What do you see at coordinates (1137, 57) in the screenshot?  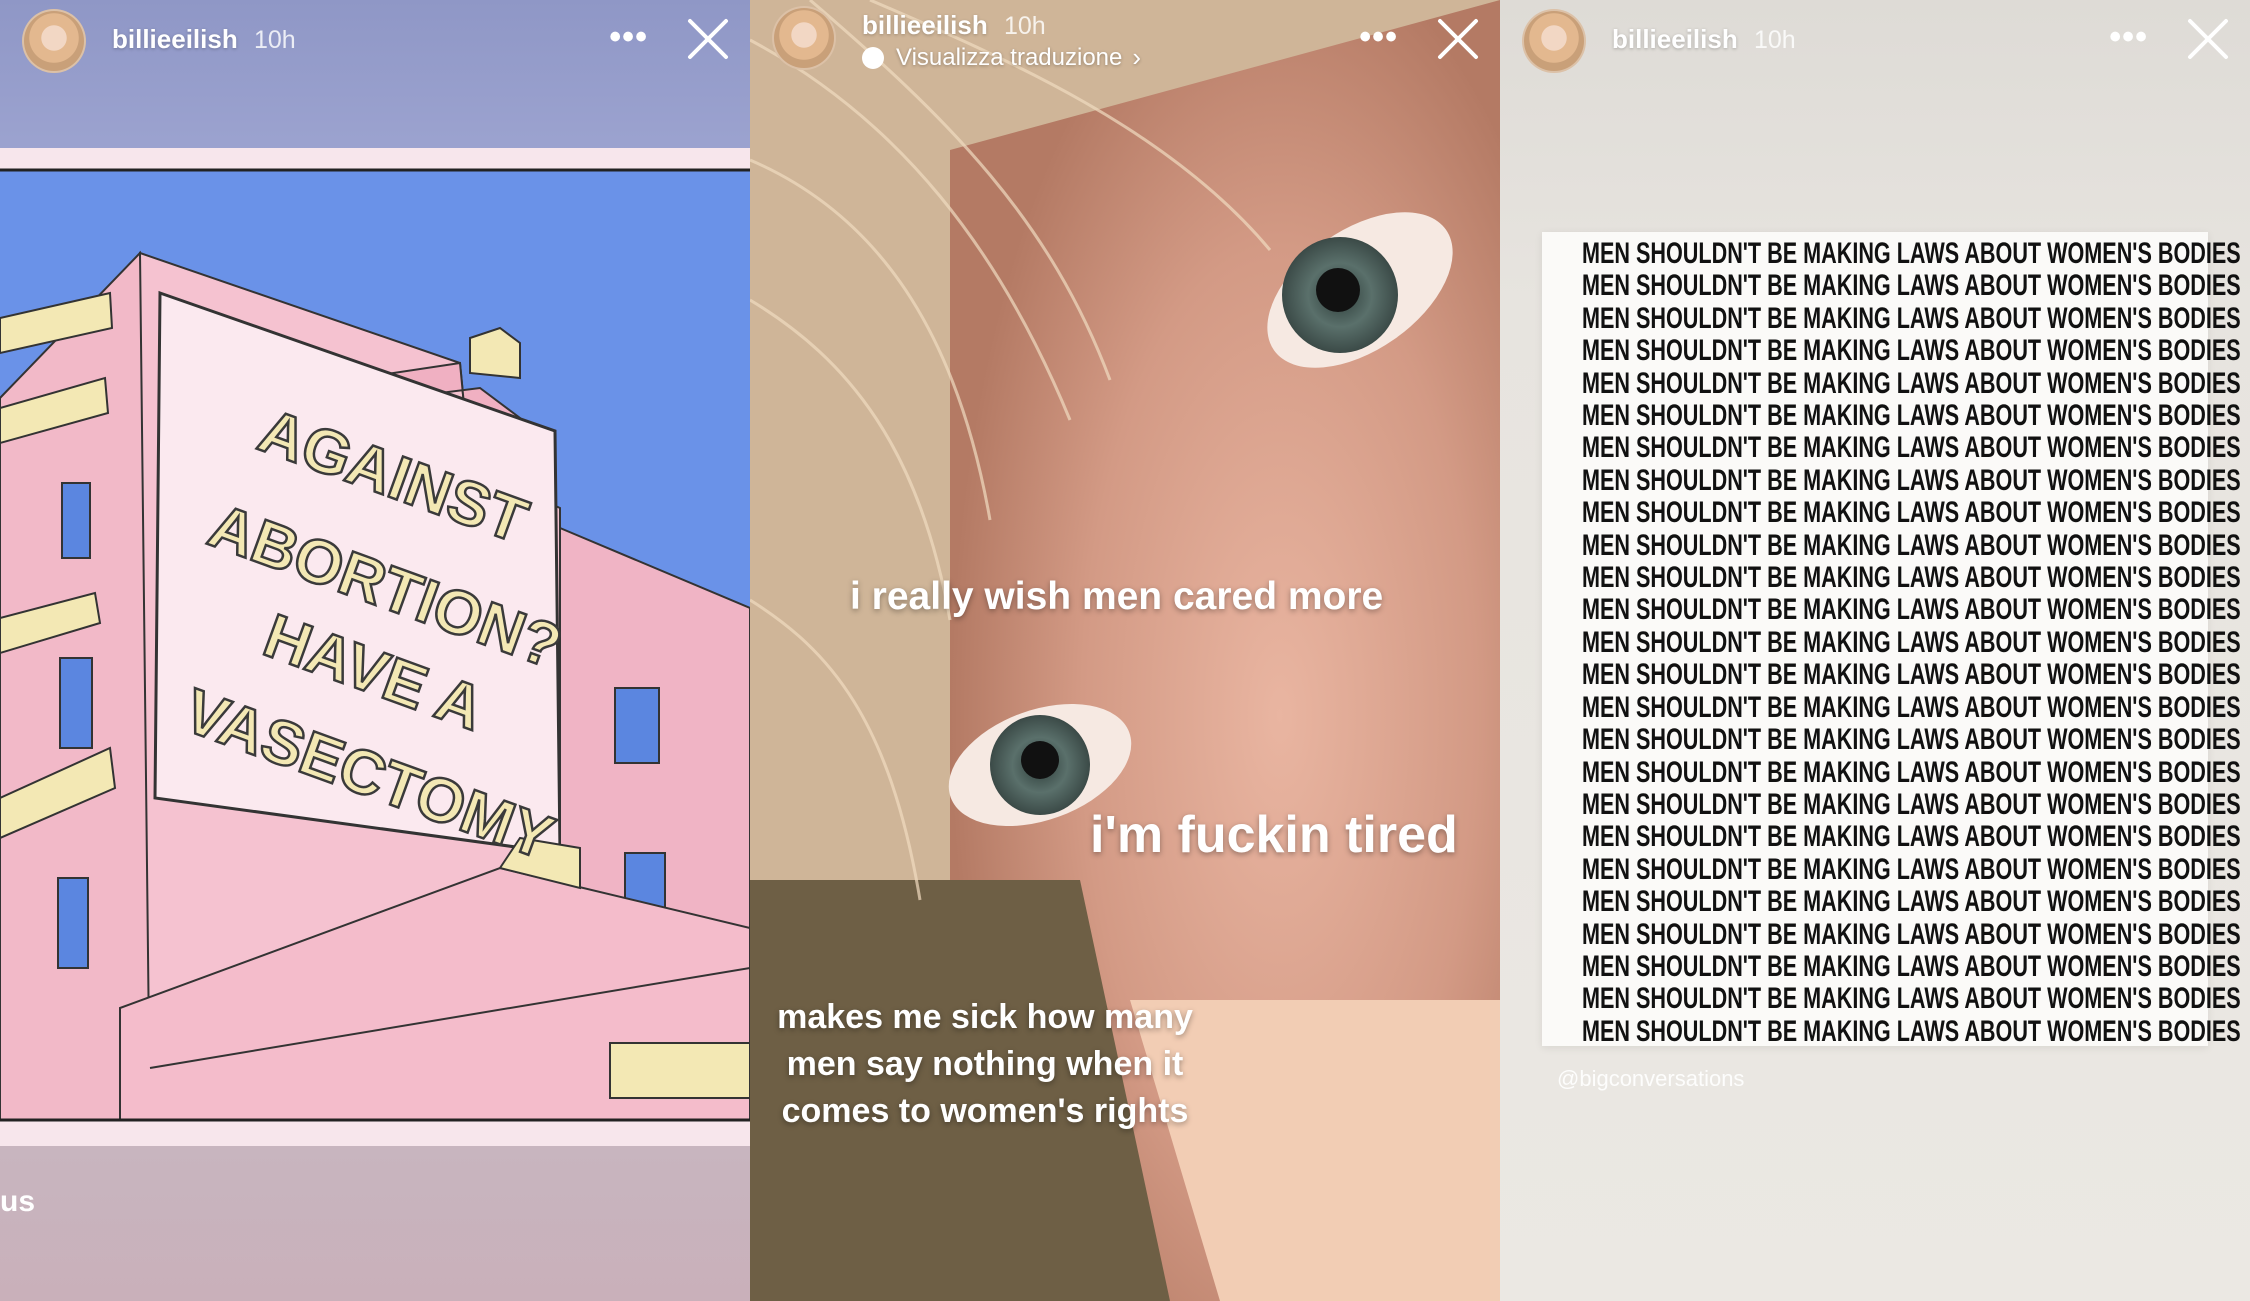 I see `chevron-right-icon: ›` at bounding box center [1137, 57].